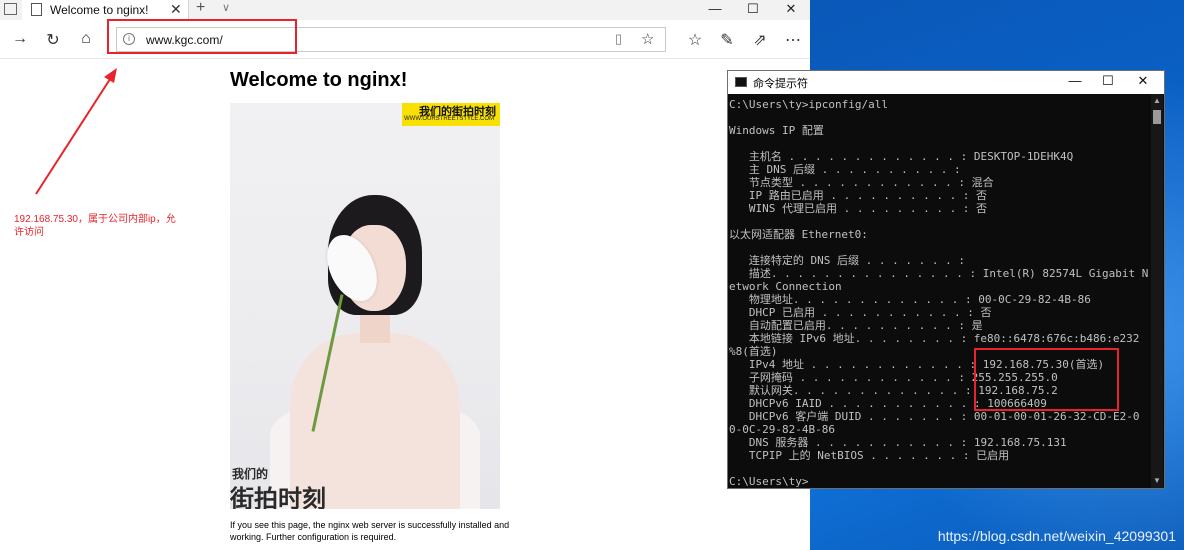 The image size is (1184, 550). Describe the element at coordinates (1157, 291) in the screenshot. I see `cmd-scrollbar: ▲ ▼` at that location.